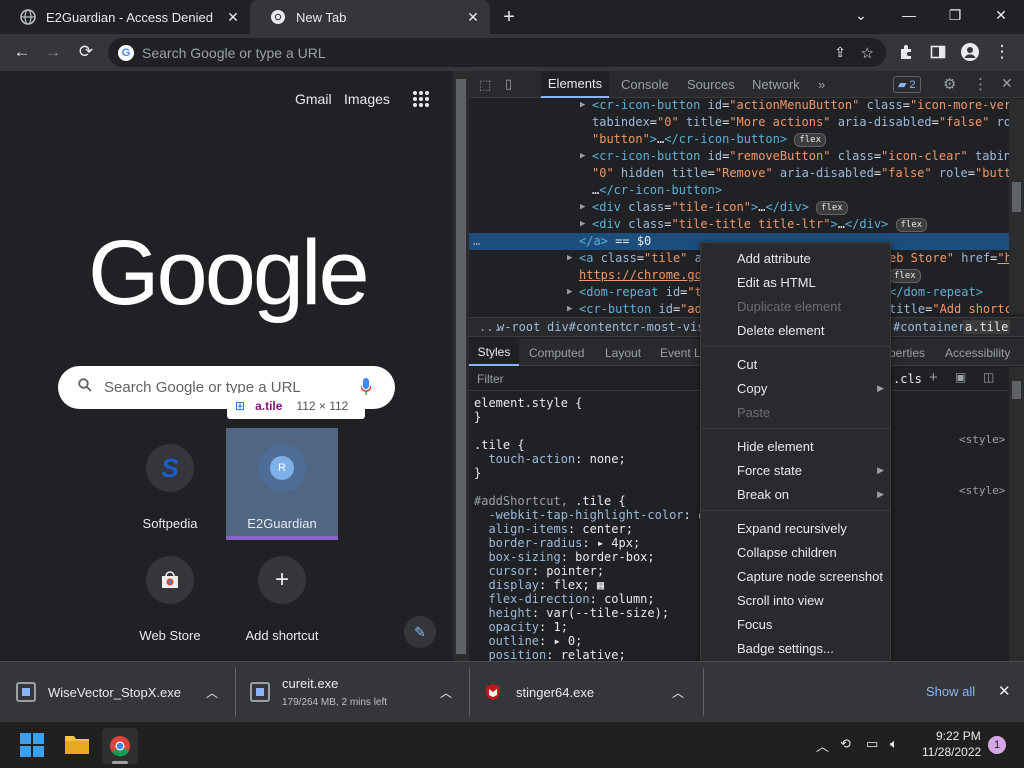 Image resolution: width=1024 pixels, height=768 pixels. I want to click on file-explorer-icon, so click(77, 745).